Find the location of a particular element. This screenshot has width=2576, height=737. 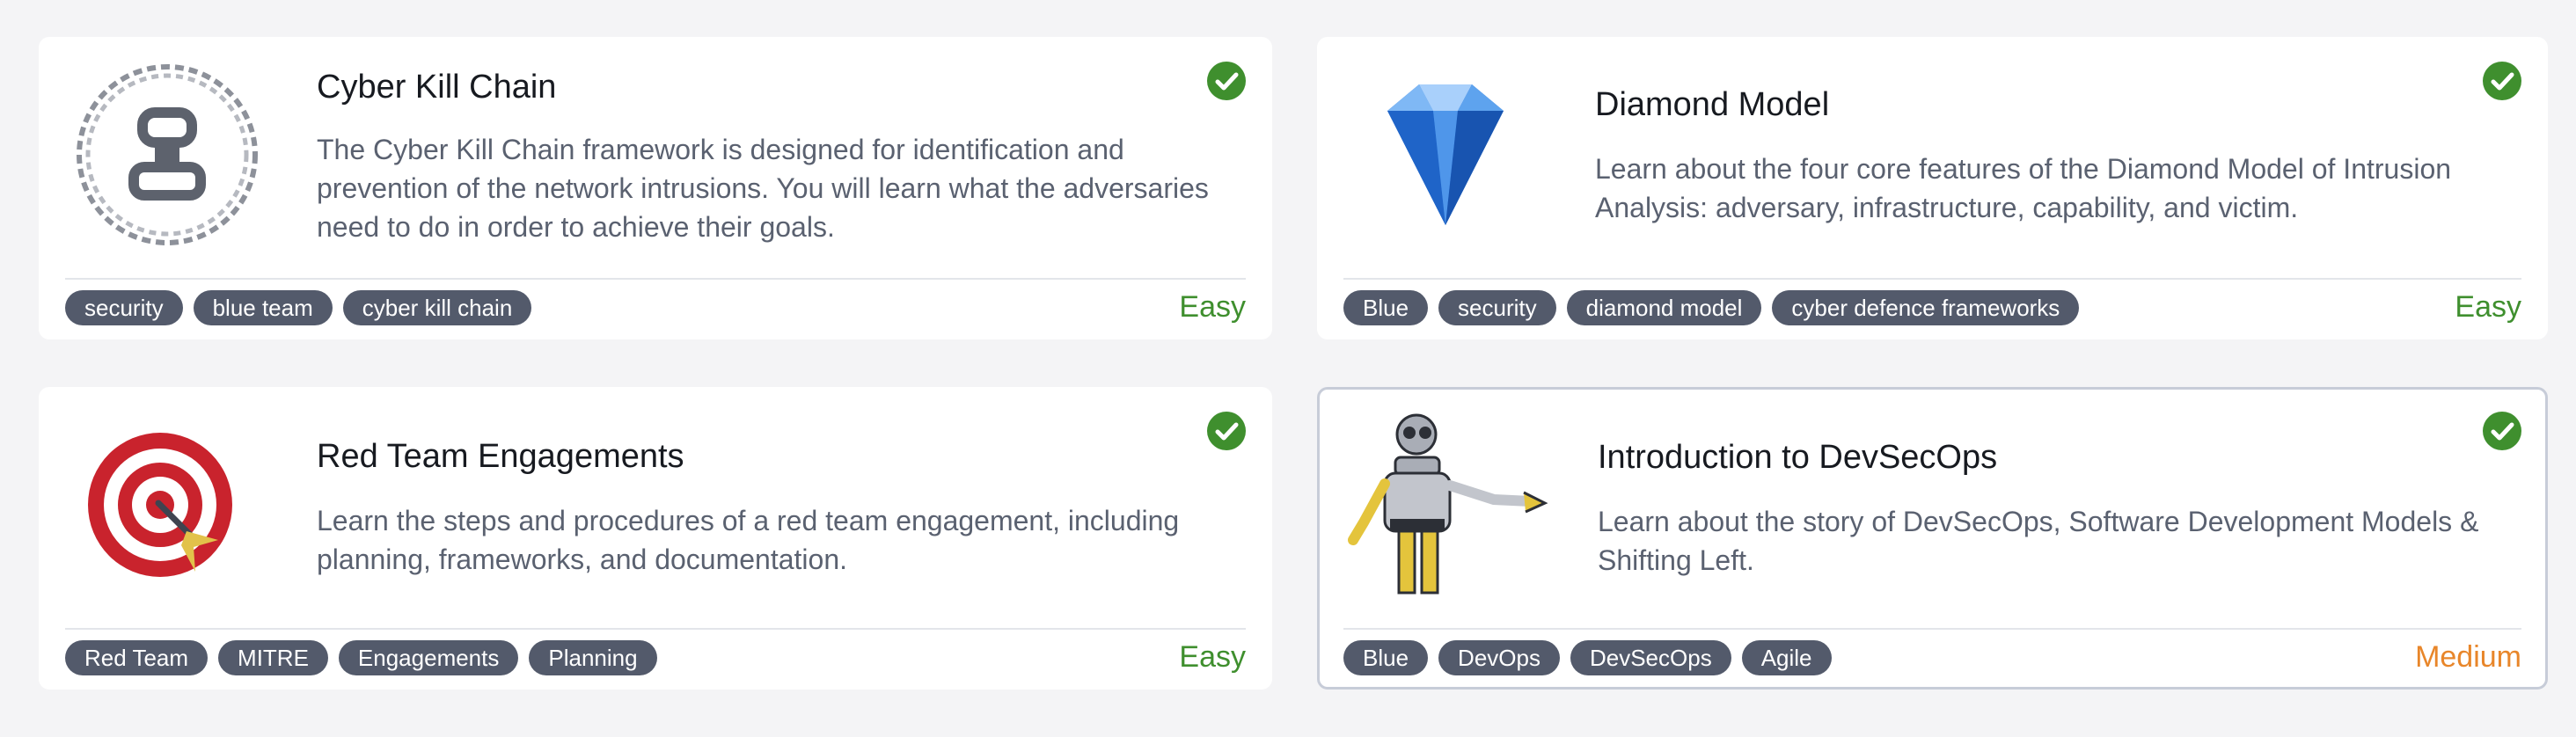

tag: Planning is located at coordinates (593, 657).